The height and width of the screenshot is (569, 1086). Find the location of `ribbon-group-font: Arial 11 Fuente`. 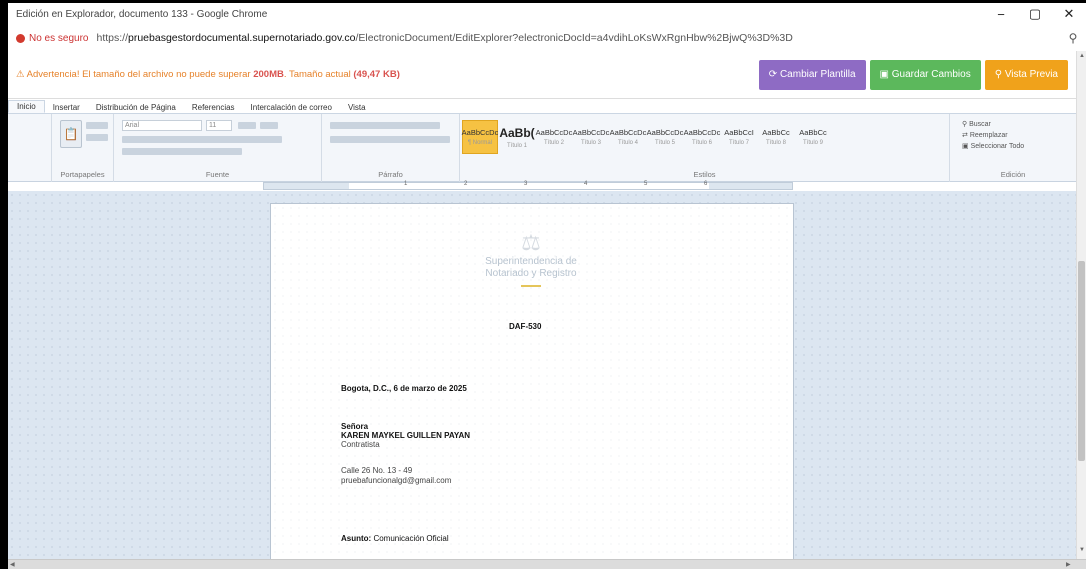

ribbon-group-font: Arial 11 Fuente is located at coordinates (218, 148).